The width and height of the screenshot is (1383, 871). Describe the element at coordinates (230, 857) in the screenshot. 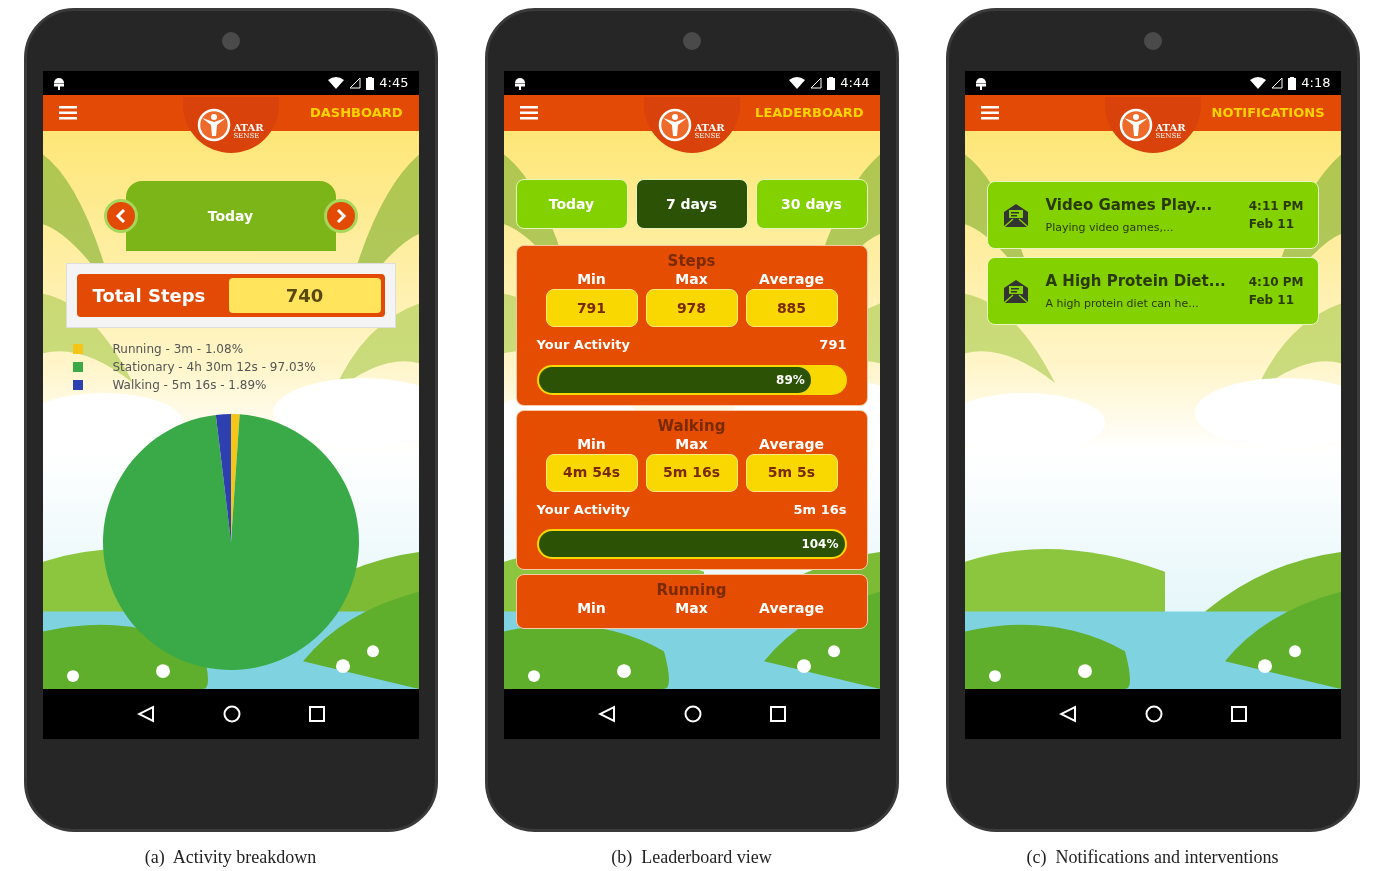

I see `figure-caption: (a) Activity breakdown` at that location.